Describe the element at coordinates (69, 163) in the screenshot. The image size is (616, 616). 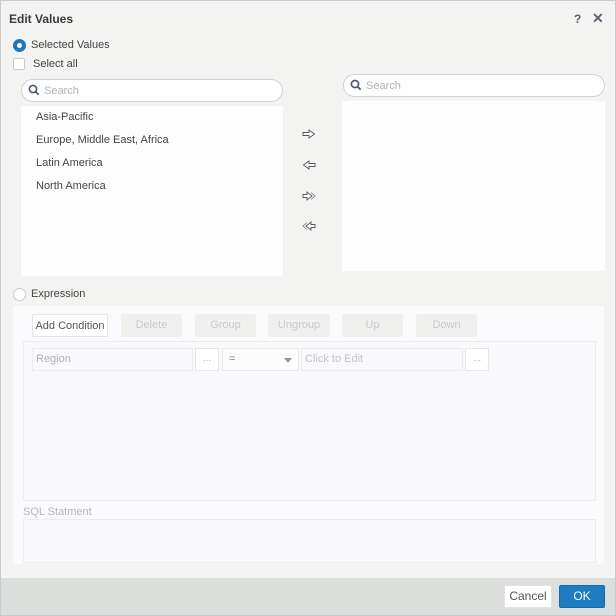
I see `list-item: Latin America` at that location.